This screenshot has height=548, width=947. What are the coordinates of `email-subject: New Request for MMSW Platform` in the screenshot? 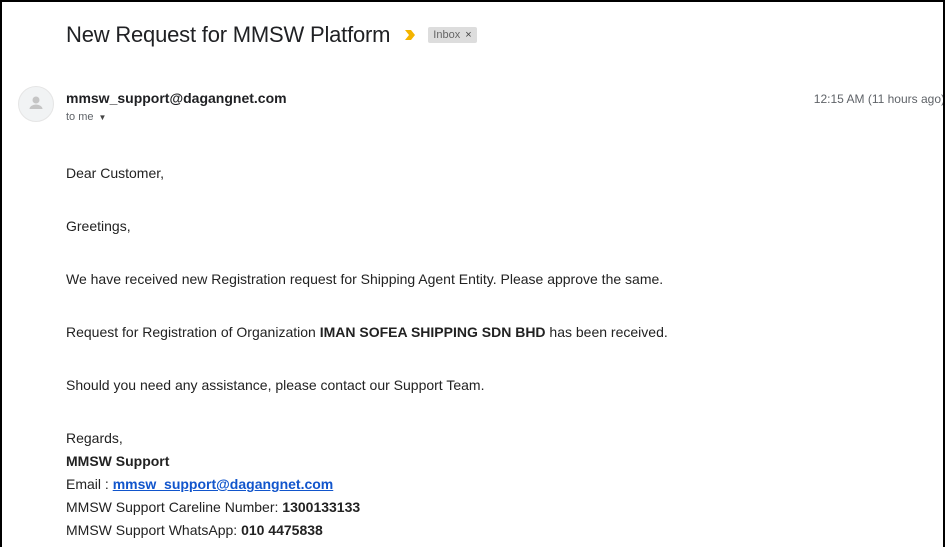 It's located at (228, 34).